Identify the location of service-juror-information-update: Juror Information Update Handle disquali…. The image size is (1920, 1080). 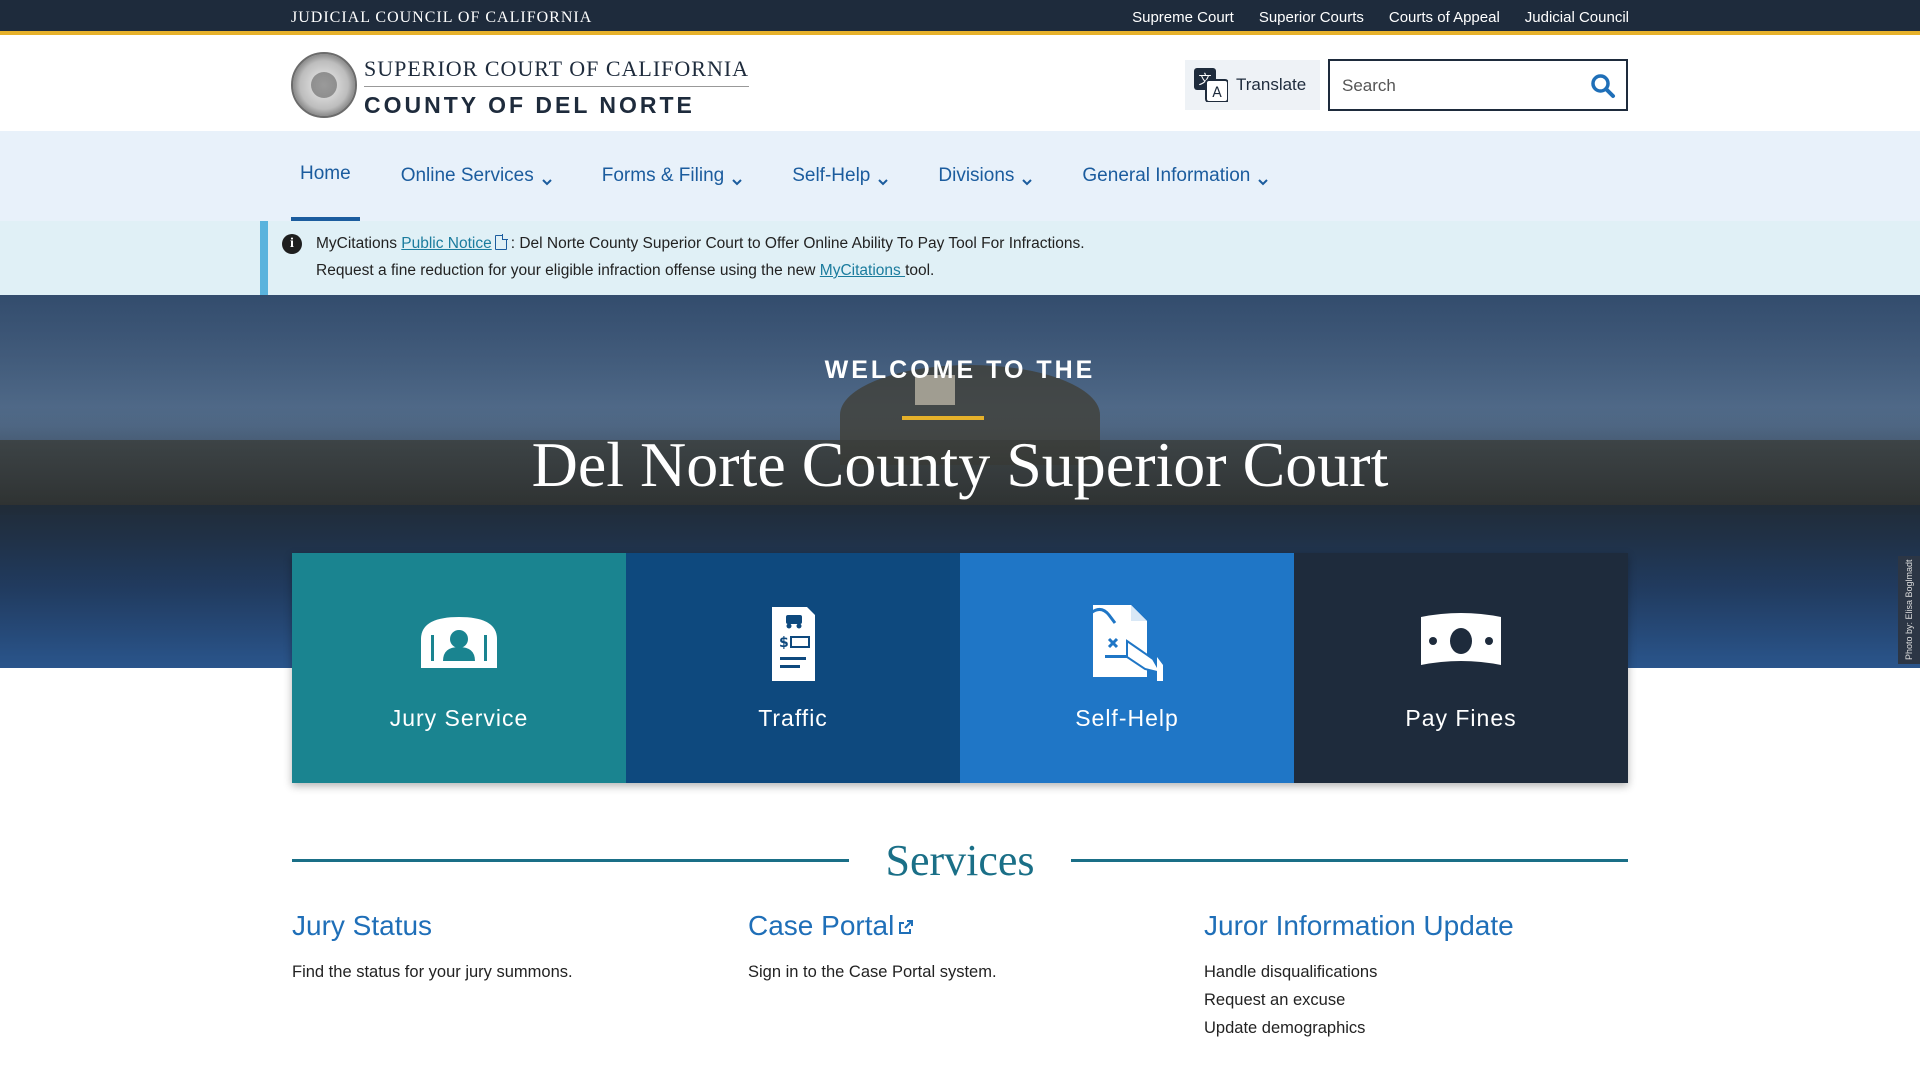
(1414, 976).